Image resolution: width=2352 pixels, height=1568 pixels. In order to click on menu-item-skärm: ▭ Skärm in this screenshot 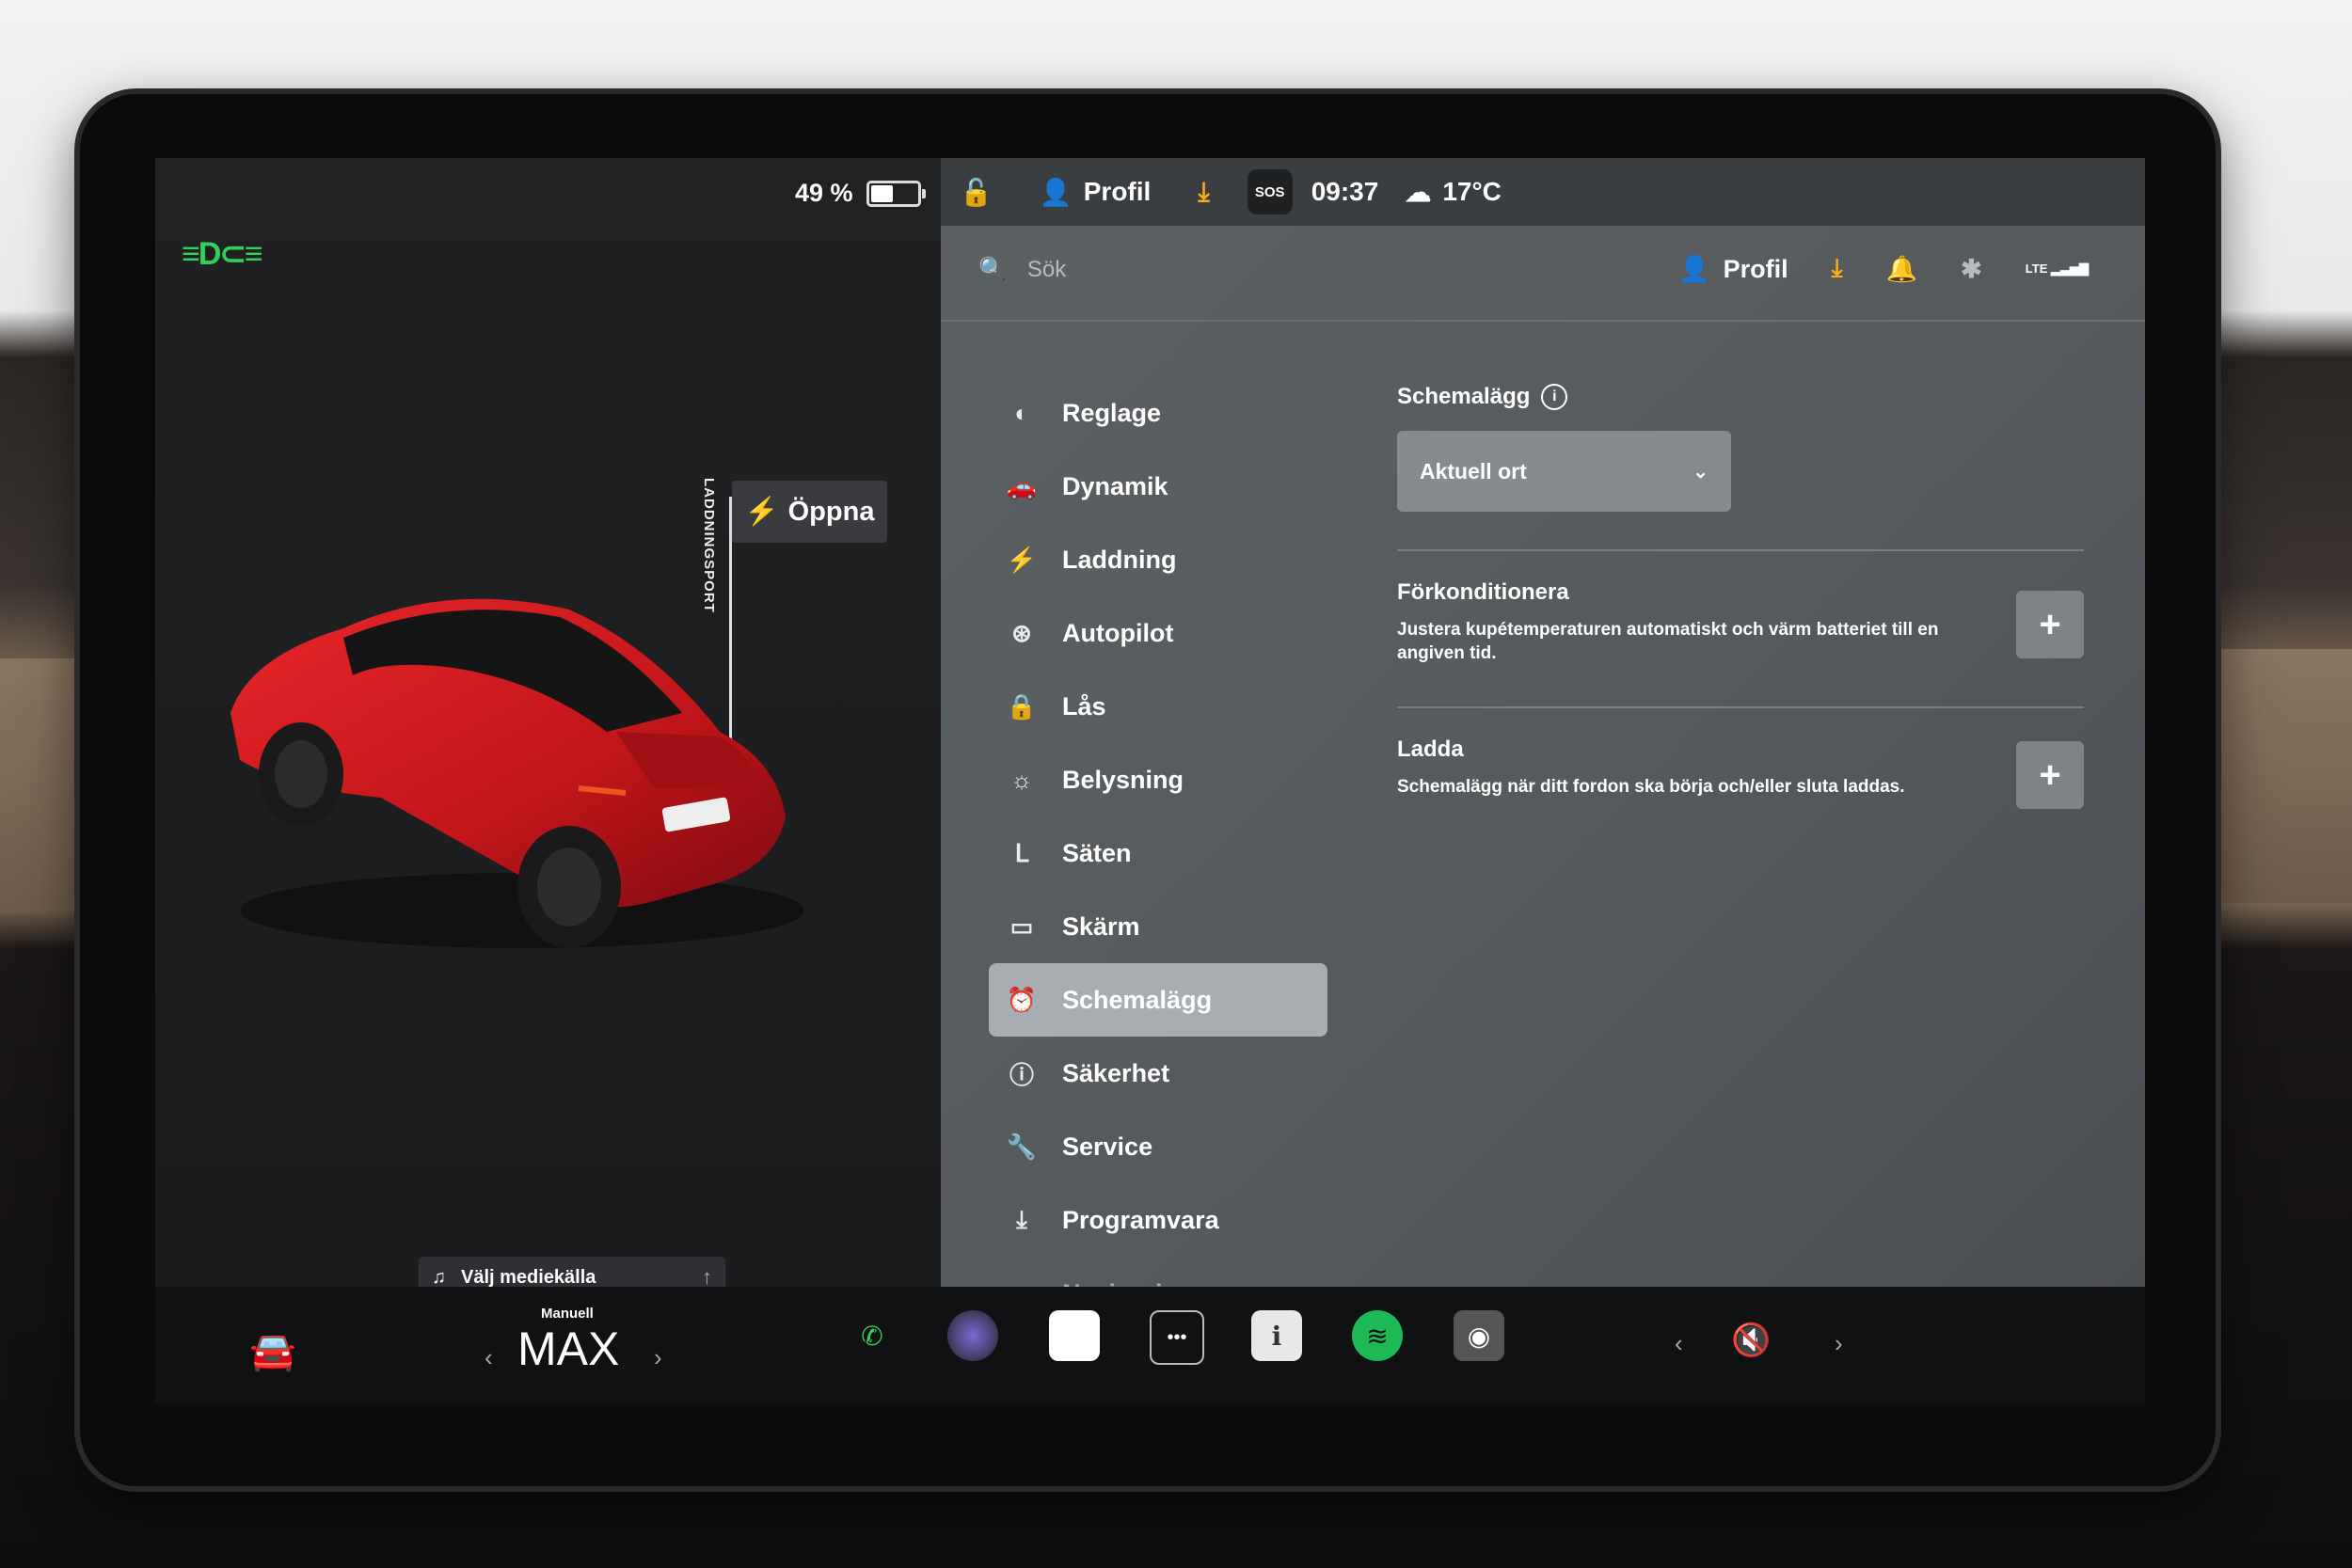, I will do `click(1158, 926)`.